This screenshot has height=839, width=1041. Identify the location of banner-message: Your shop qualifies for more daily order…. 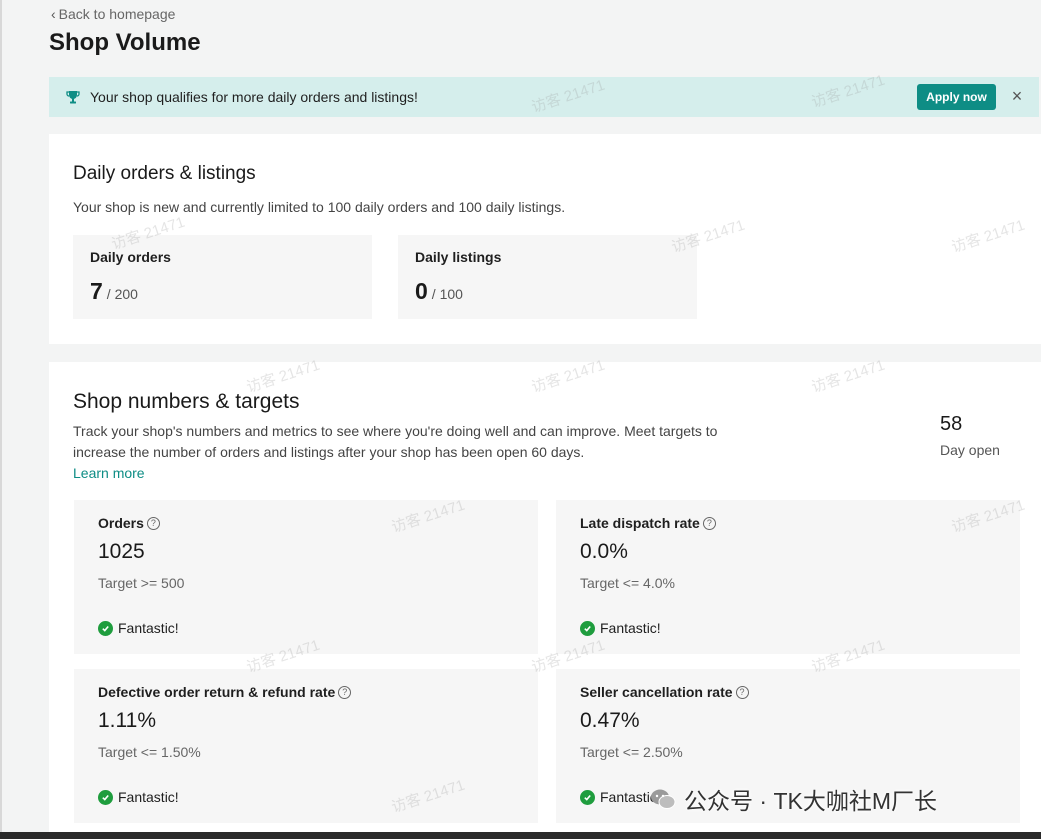
(254, 97).